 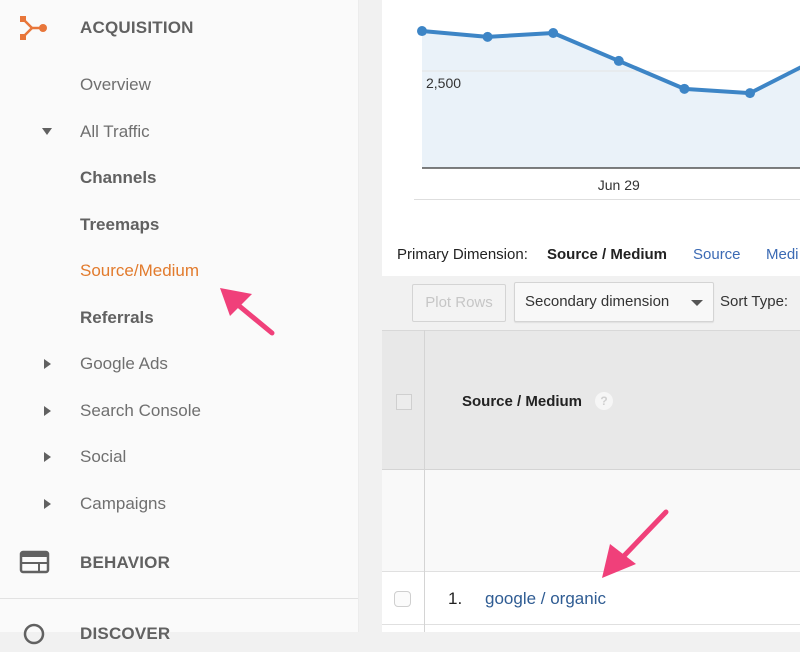 What do you see at coordinates (33, 28) in the screenshot?
I see `acquisition-icon` at bounding box center [33, 28].